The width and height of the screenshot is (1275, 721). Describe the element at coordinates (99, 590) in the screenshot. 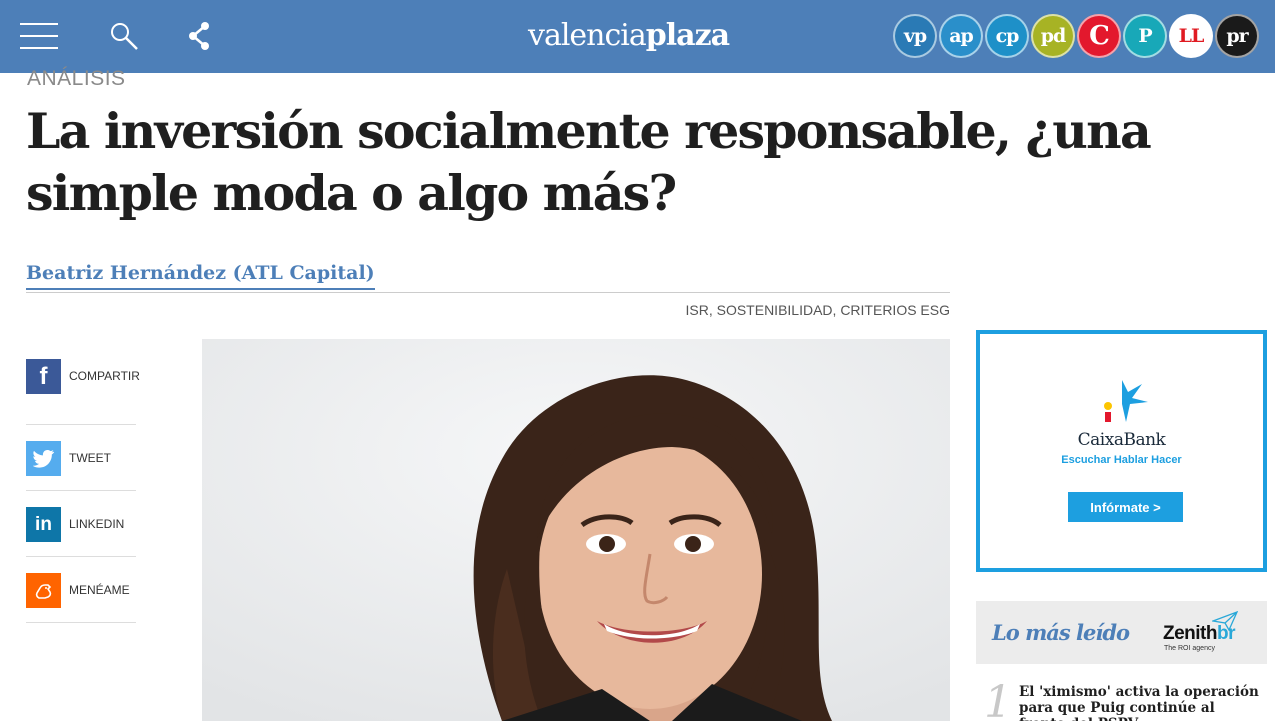

I see `share-label: MENÉAME` at that location.